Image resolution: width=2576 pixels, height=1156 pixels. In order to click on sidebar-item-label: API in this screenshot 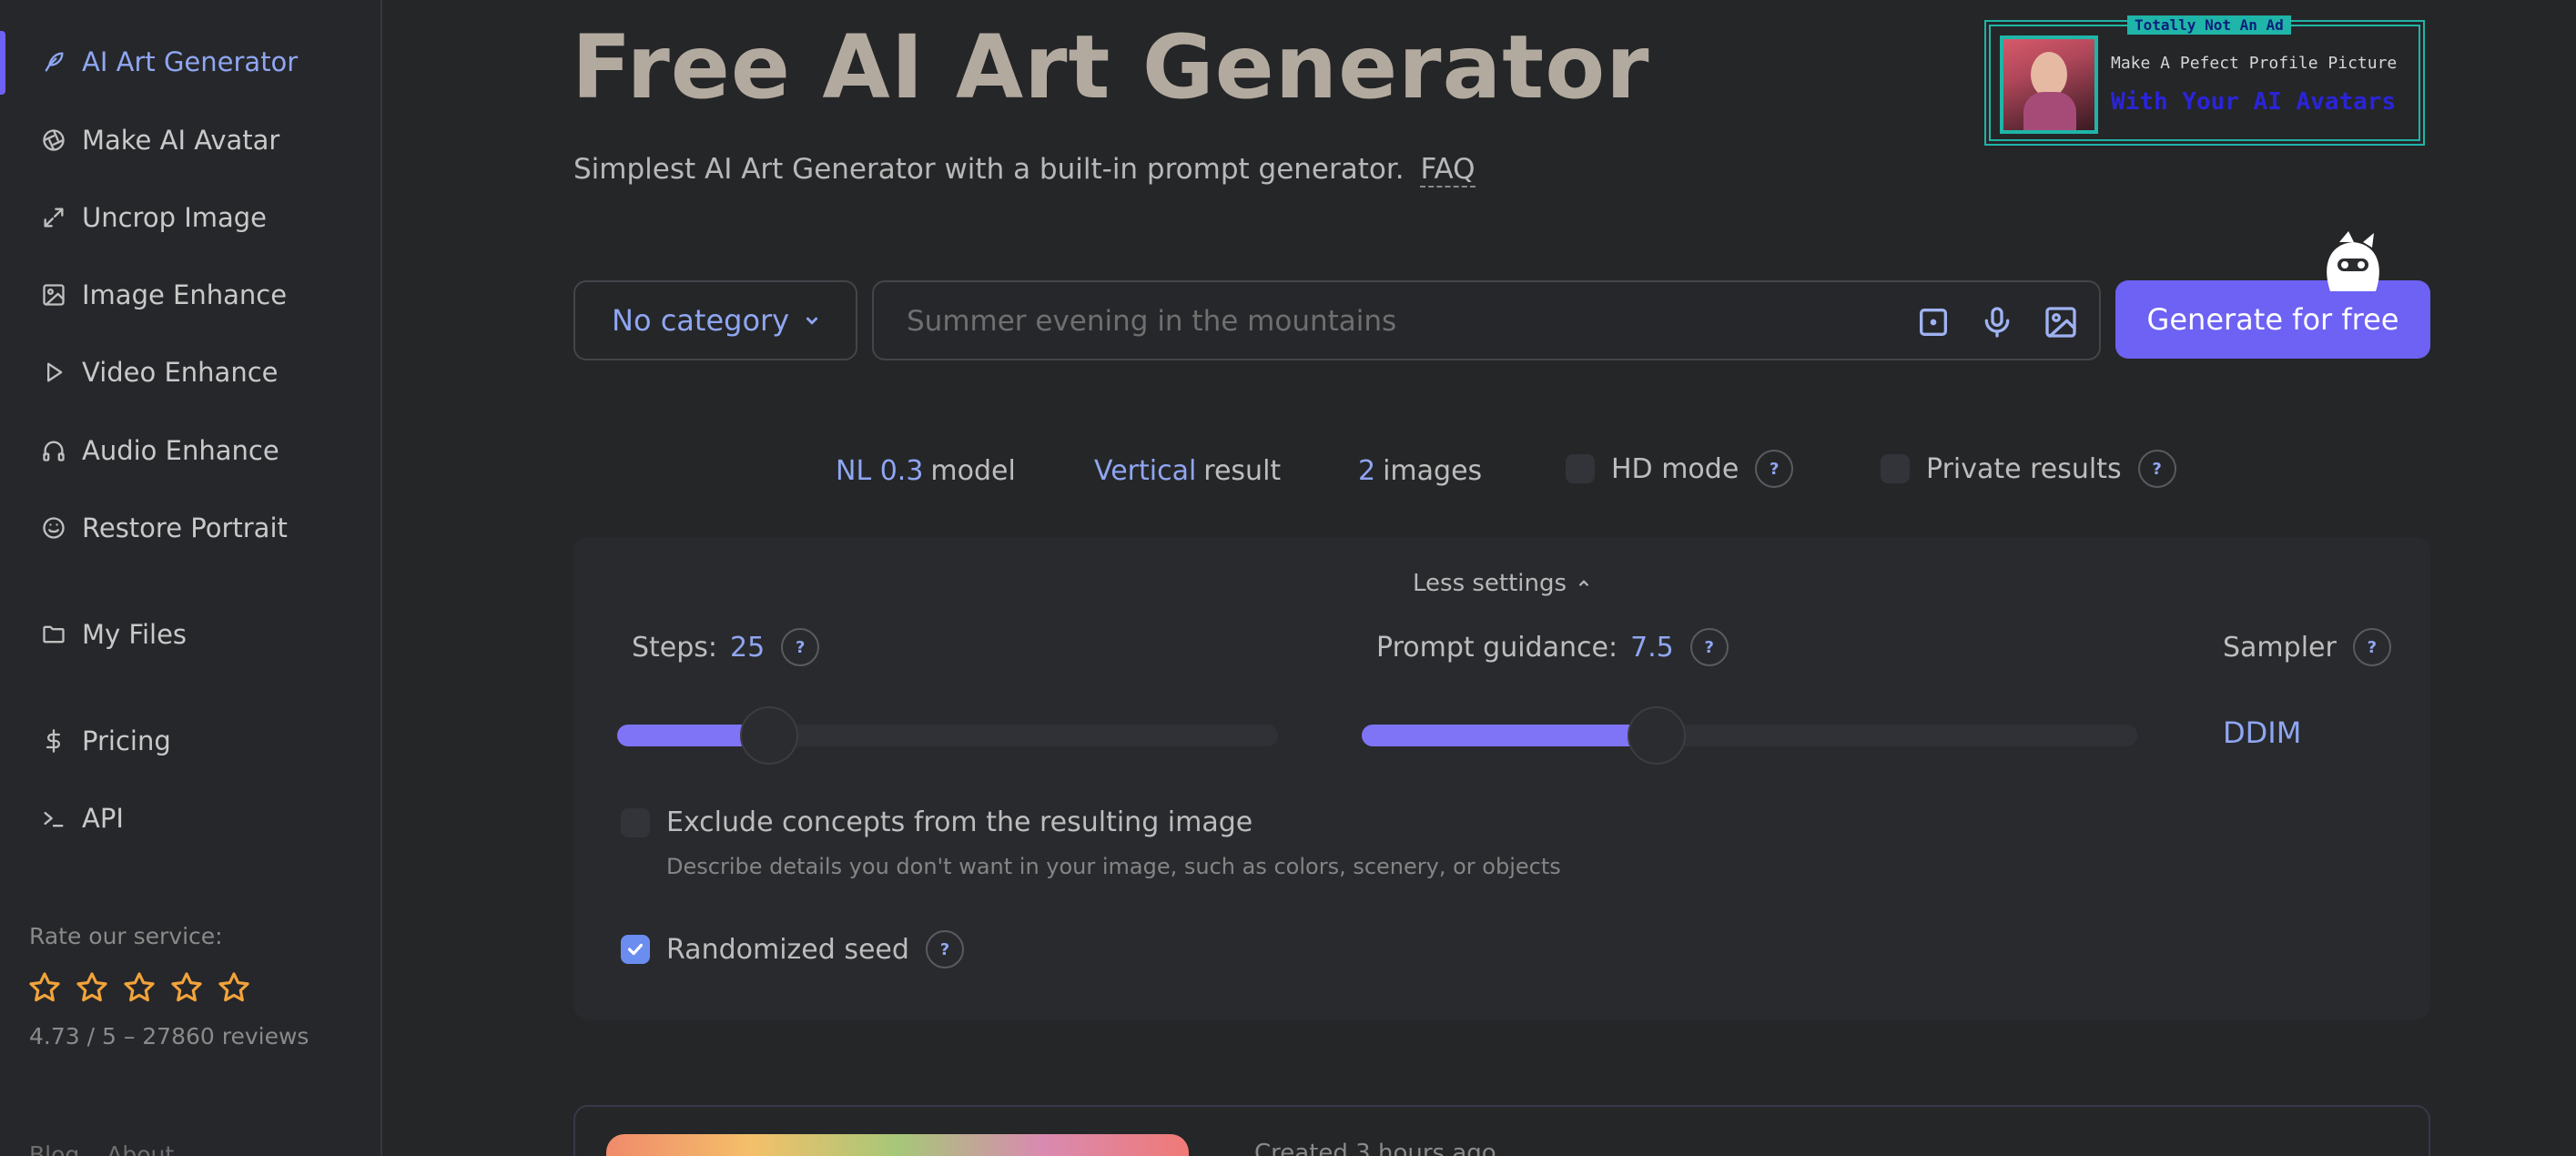, I will do `click(103, 818)`.